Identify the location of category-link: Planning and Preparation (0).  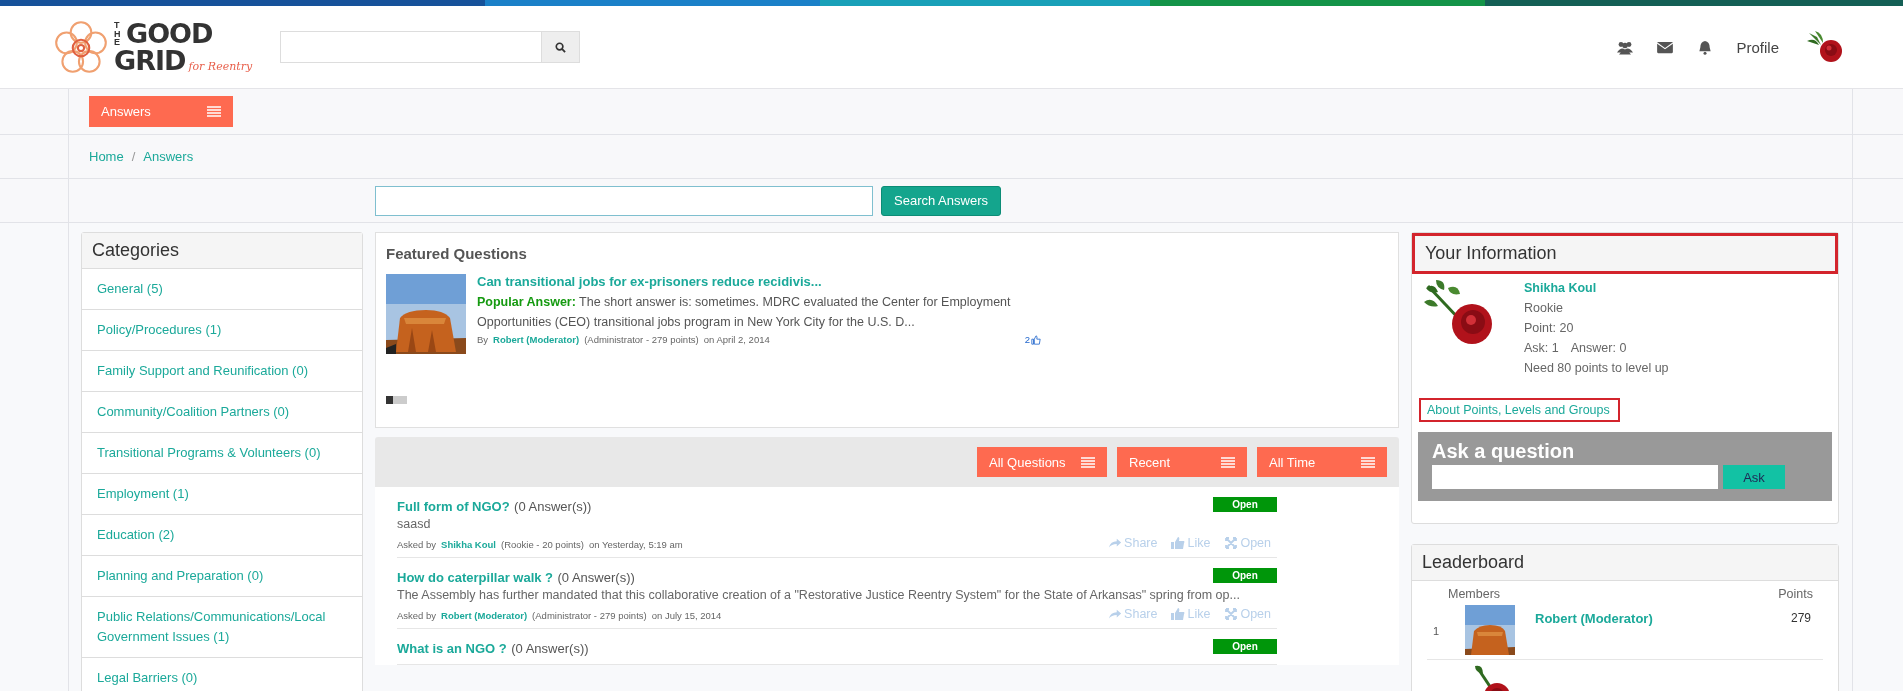
(222, 576).